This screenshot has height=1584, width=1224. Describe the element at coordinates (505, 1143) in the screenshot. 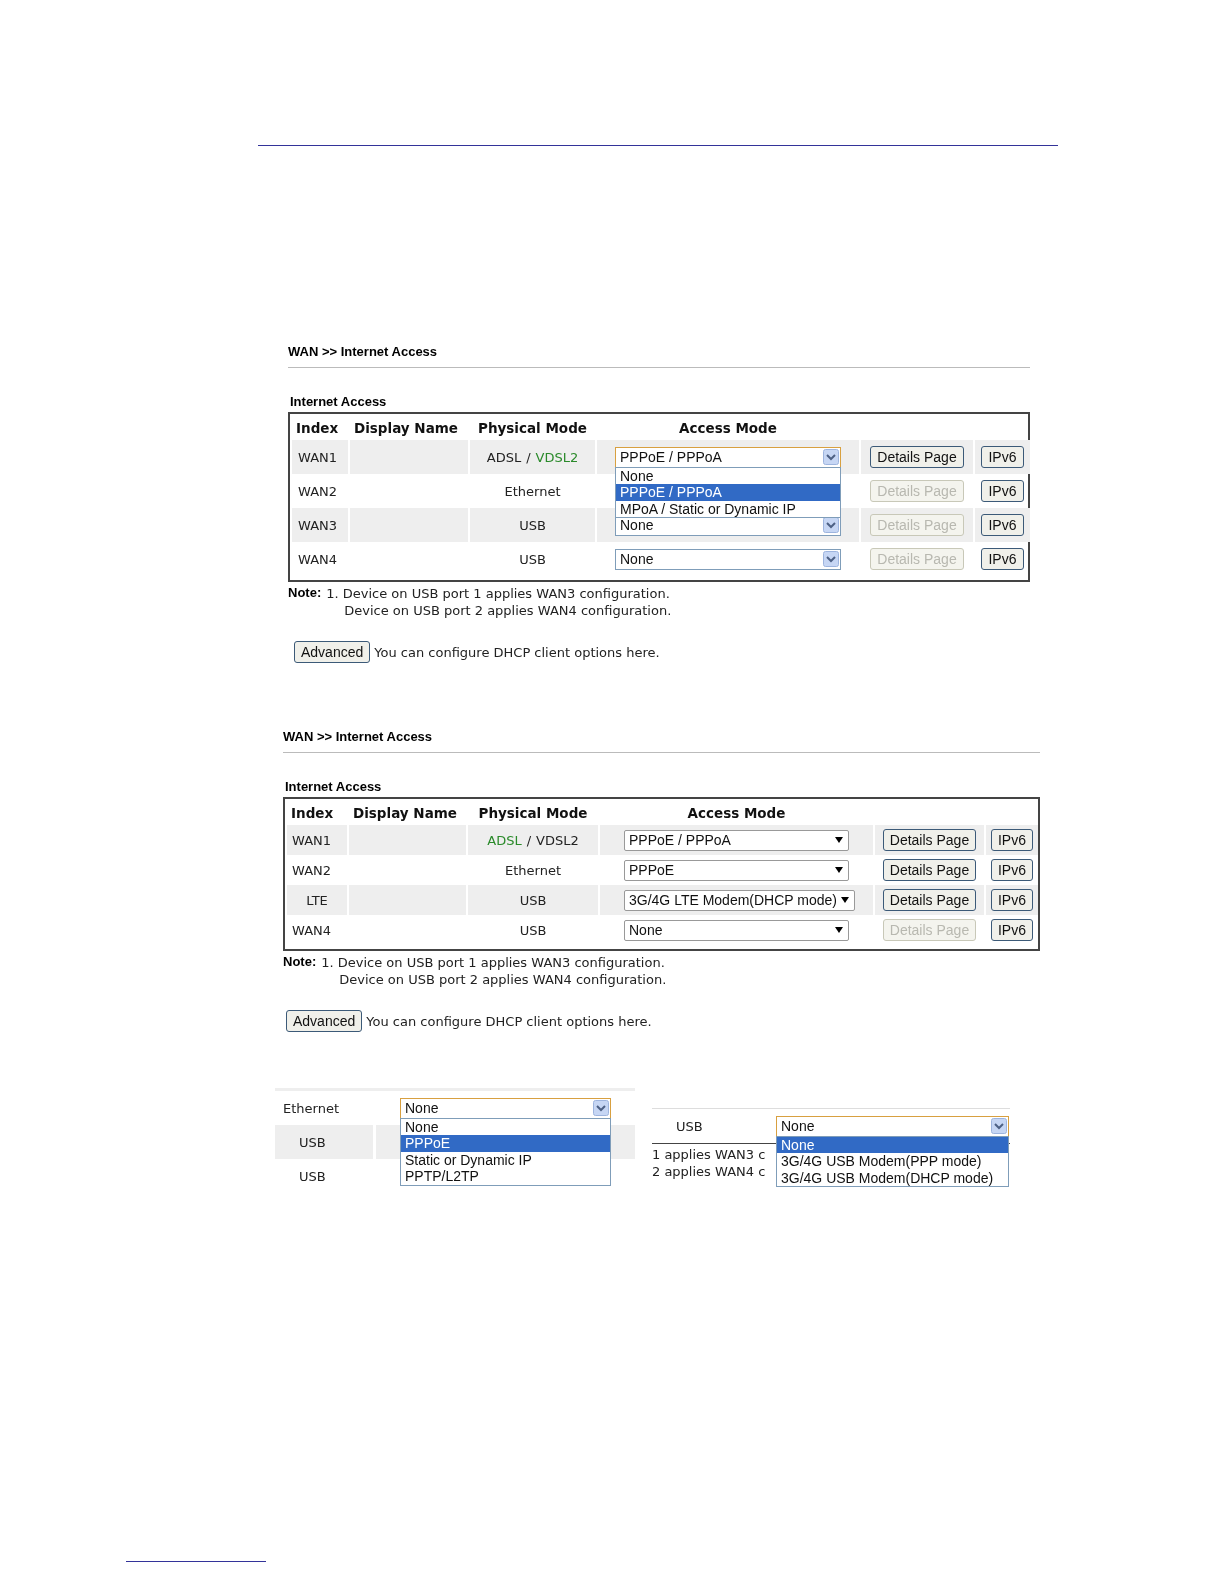

I see `dropdown-option: PPPoE` at that location.